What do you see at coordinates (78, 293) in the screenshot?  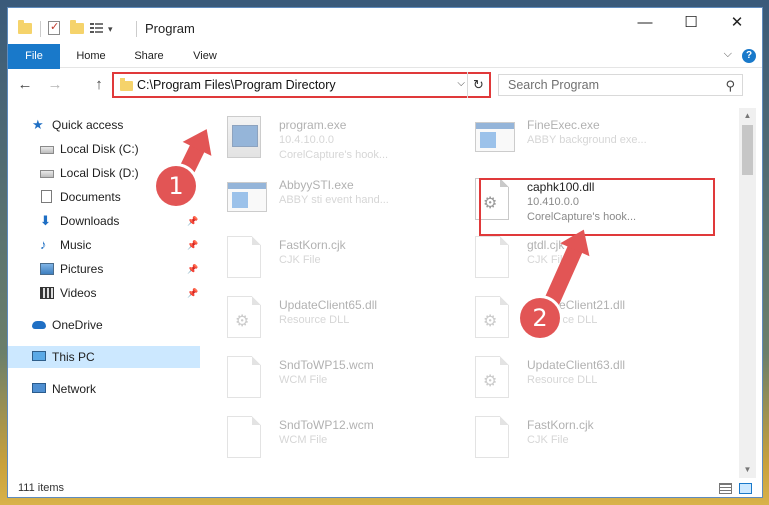 I see `sidebar-item-label: Videos` at bounding box center [78, 293].